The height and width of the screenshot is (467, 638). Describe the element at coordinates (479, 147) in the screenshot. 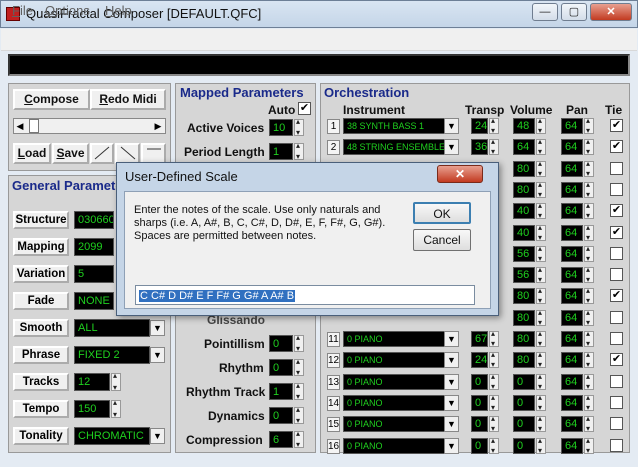

I see `transp-value: 36` at that location.